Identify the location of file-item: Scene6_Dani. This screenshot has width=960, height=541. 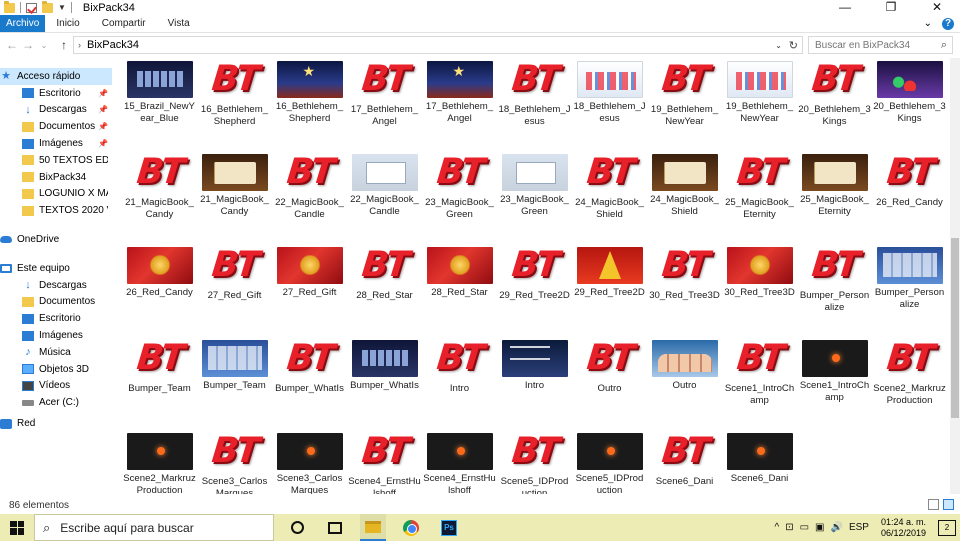
(759, 462).